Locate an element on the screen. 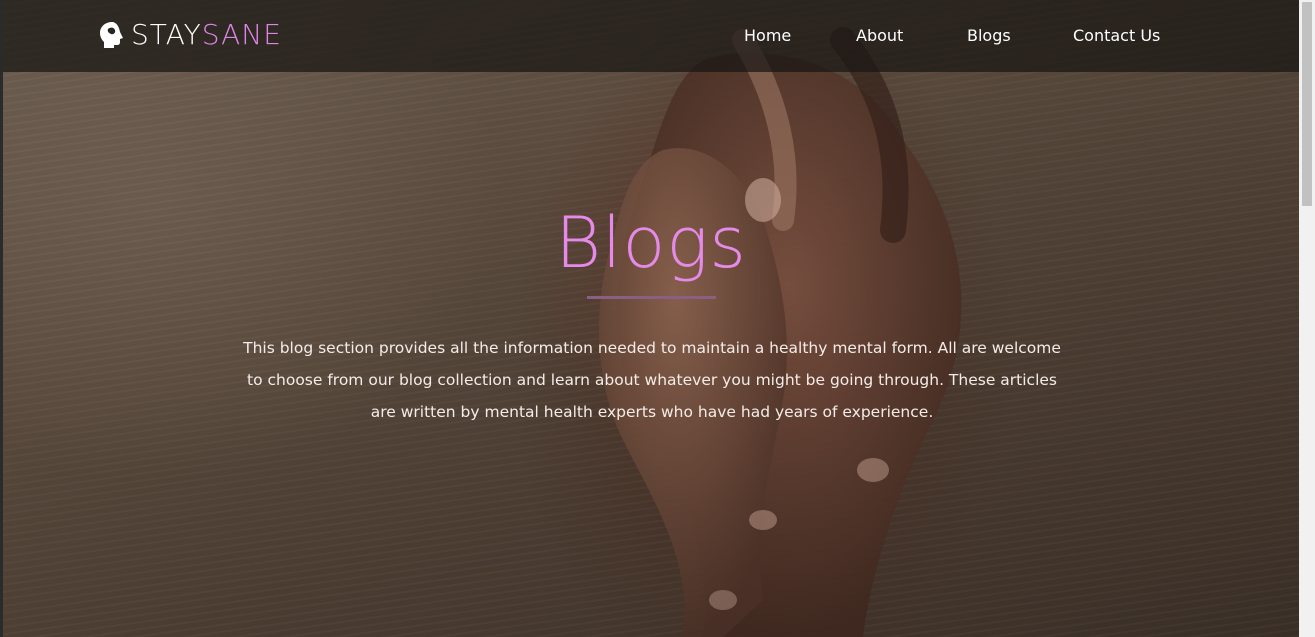  navbar: STAYSANE Home About Blogs Contact Us is located at coordinates (651, 36).